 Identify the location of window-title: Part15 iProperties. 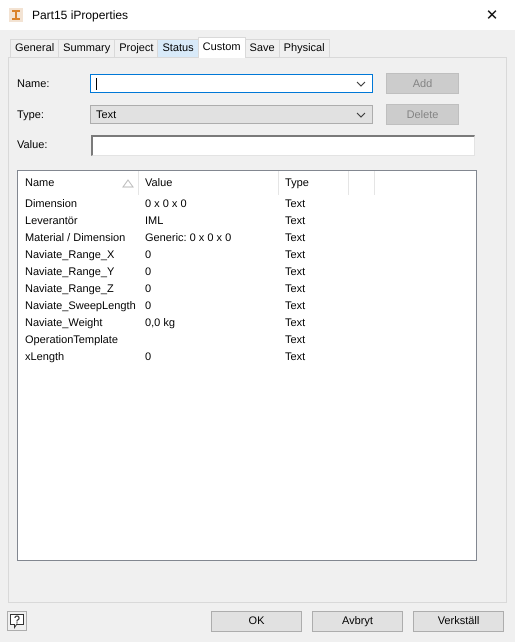
(81, 15).